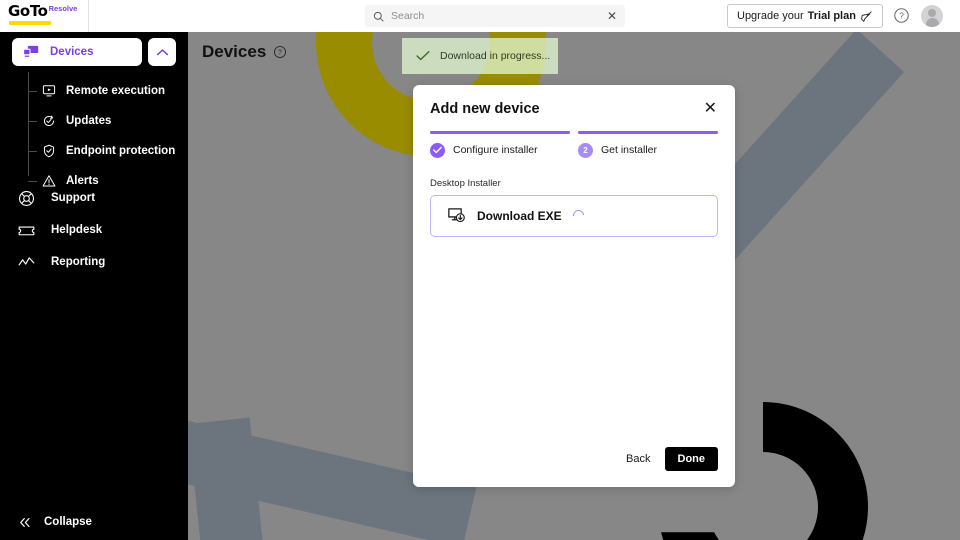 This screenshot has width=960, height=540. What do you see at coordinates (770, 16) in the screenshot?
I see `upgrade-prefix: Upgrade your` at bounding box center [770, 16].